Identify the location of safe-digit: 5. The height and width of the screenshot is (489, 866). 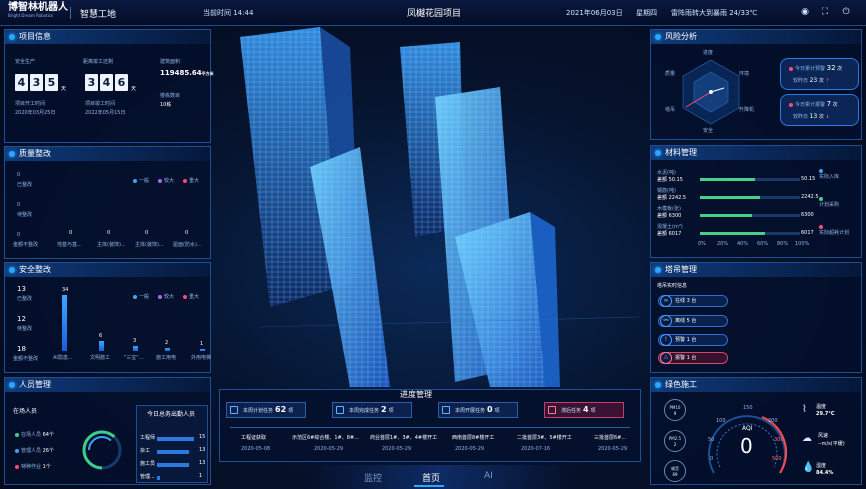
(51, 82).